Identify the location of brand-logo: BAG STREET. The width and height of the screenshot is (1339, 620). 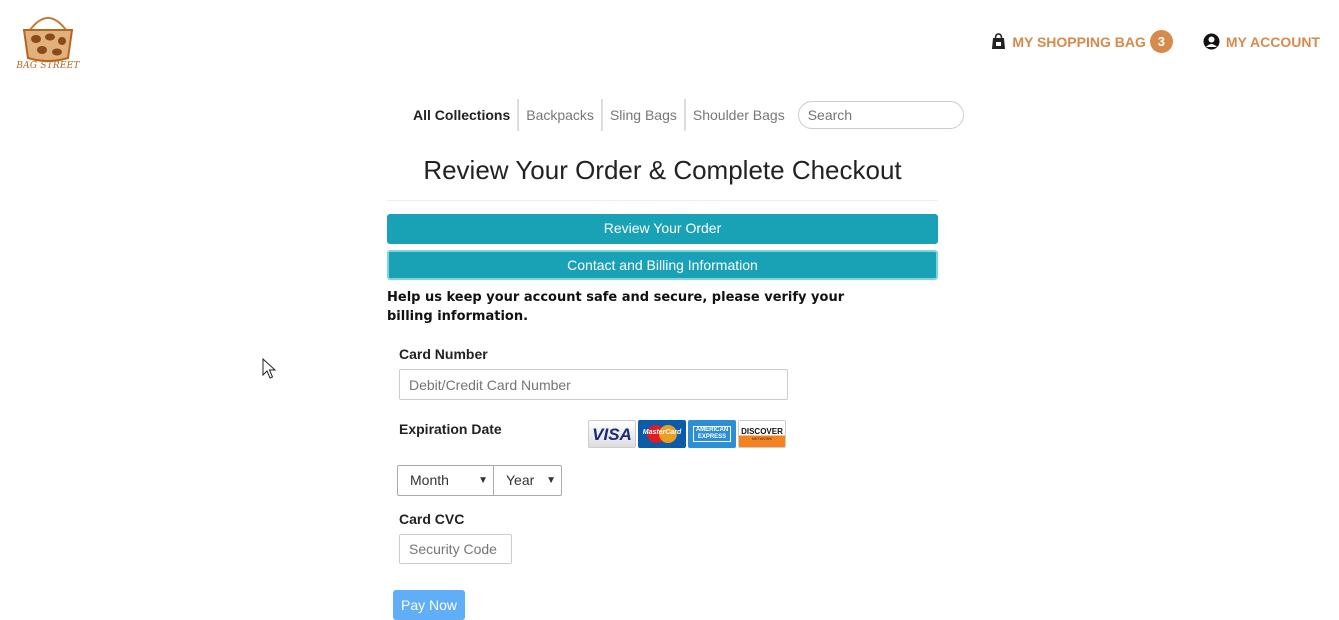
(48, 43).